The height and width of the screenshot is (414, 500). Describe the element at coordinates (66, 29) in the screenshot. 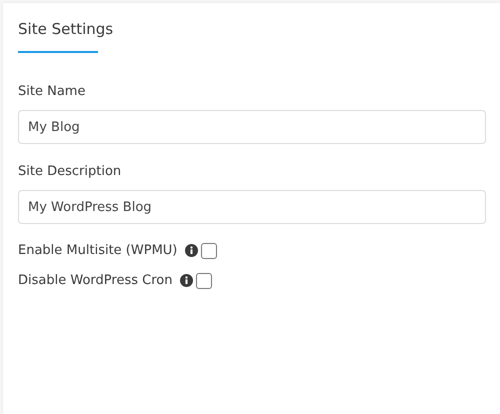

I see `section-title: Site Settings` at that location.